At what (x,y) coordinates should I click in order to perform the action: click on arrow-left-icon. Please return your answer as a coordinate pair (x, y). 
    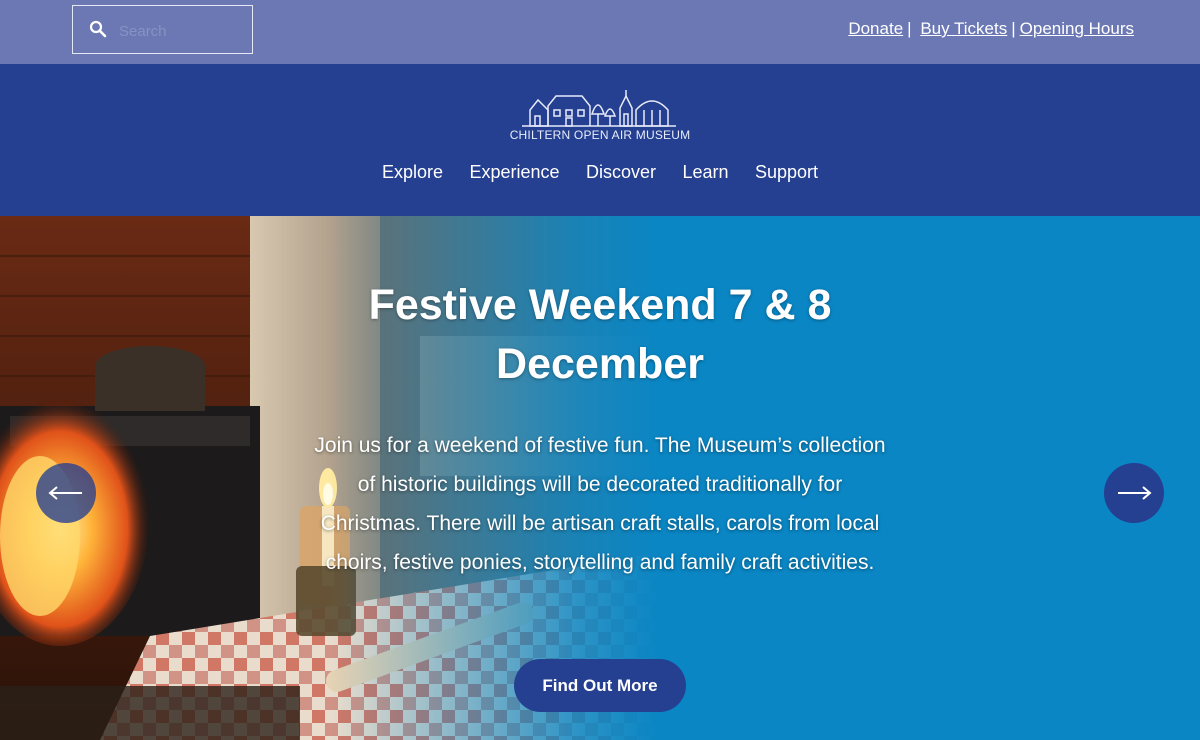
    Looking at the image, I should click on (65, 493).